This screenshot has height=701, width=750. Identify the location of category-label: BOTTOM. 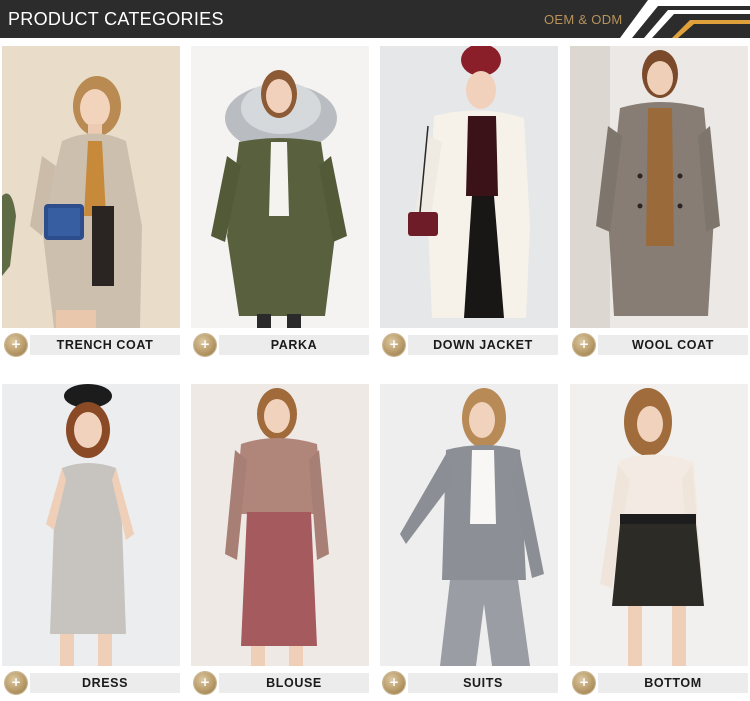
(673, 683).